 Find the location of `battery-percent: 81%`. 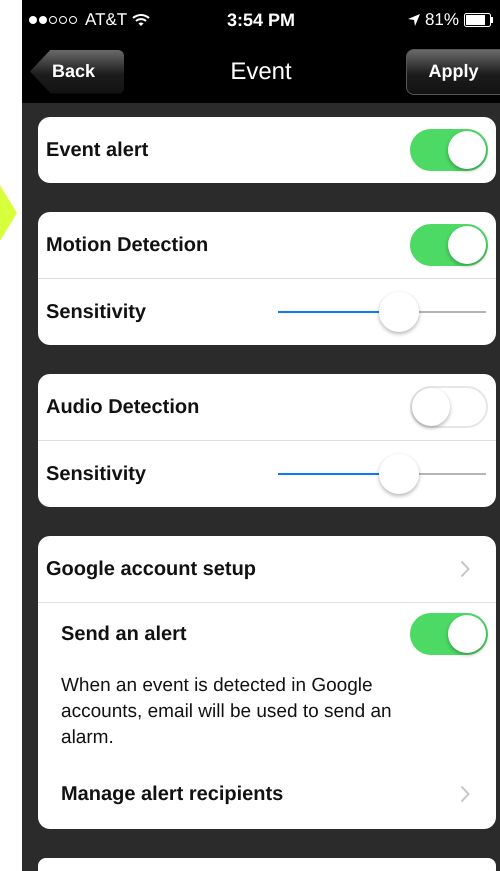

battery-percent: 81% is located at coordinates (441, 20).